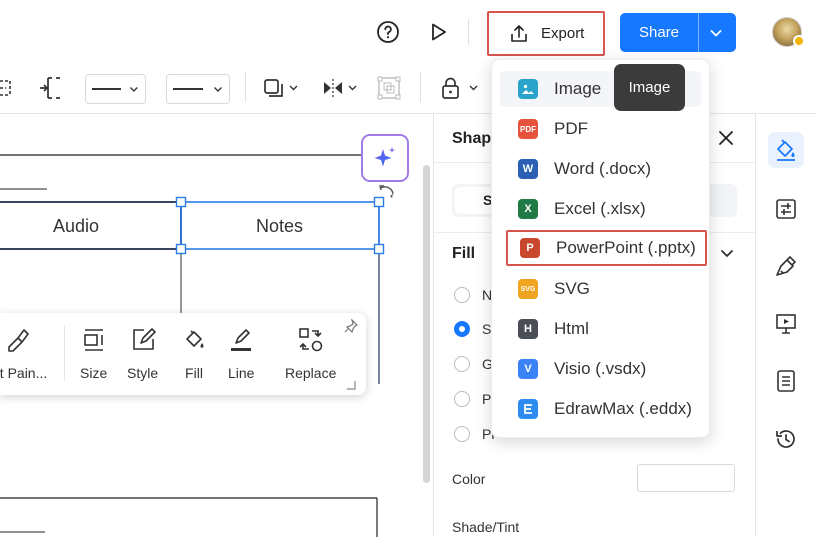  Describe the element at coordinates (626, 247) in the screenshot. I see `menu-item-label: PowerPoint (.pptx)` at that location.